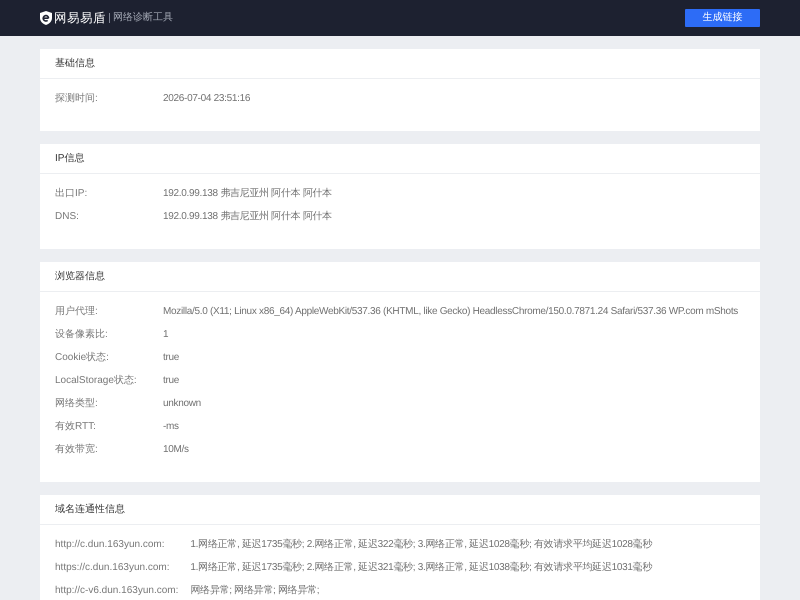 The width and height of the screenshot is (800, 600). I want to click on field-value: Mozilla/5.0 (X11; Linux x86_64) AppleWebKit/537.36 (KHTML, like Gecko) HeadlessChrome/150.0.7871.24 Safari/537.36 WP.com mShots, so click(450, 312).